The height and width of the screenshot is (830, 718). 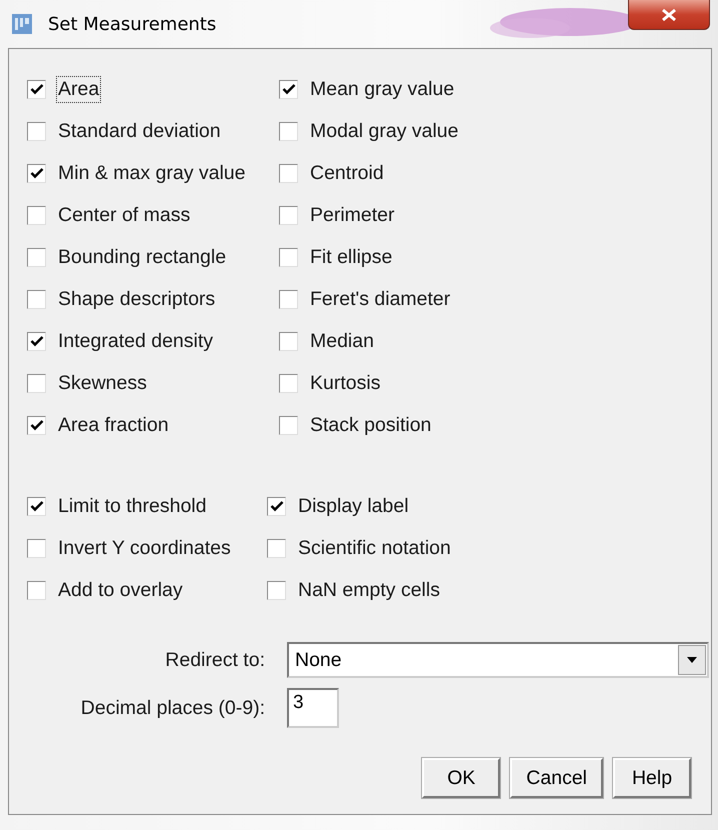 What do you see at coordinates (370, 425) in the screenshot?
I see `checkbox-label: Stack position` at bounding box center [370, 425].